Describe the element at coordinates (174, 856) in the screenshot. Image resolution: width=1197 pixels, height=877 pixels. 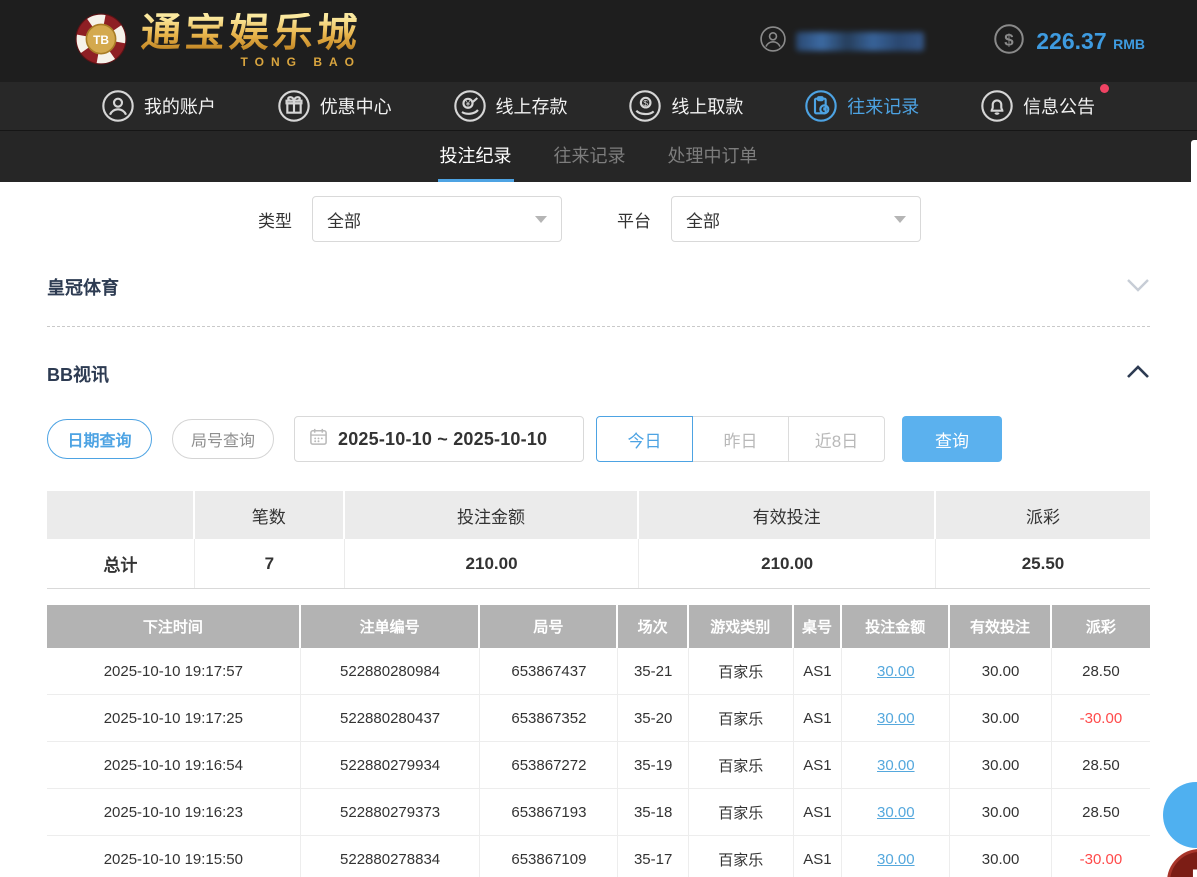
I see `table-cell: 2025-10-10 19:15:50` at that location.